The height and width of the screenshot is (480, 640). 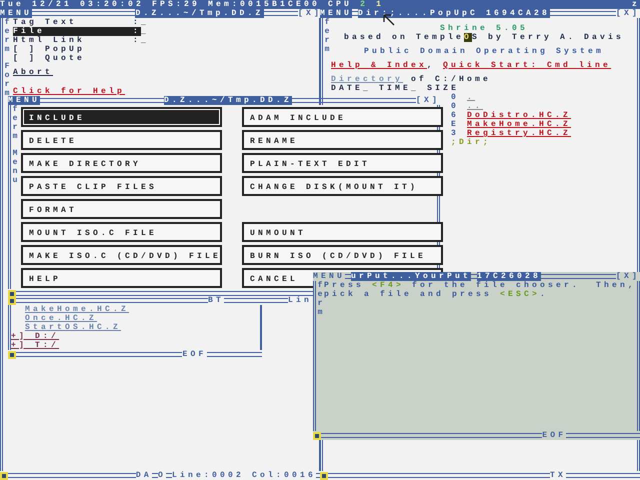 I want to click on mode-label: DA, so click(x=144, y=475).